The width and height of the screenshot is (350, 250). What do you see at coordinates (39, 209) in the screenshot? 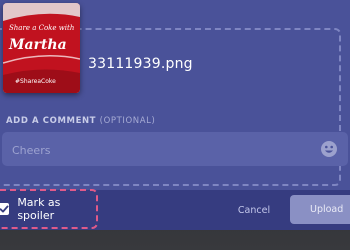
I see `spoiler-label: Mark as spoiler` at bounding box center [39, 209].